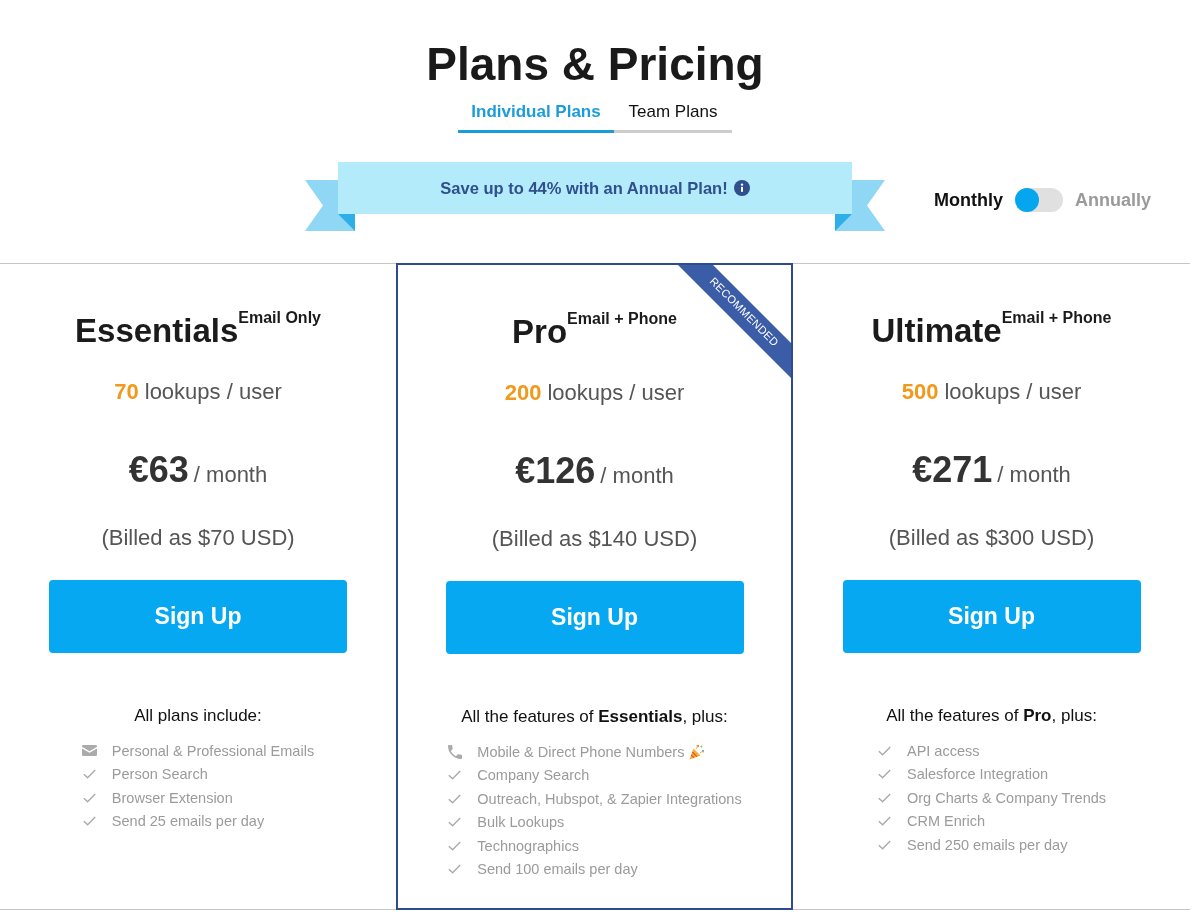 The image size is (1200, 917). Describe the element at coordinates (157, 331) in the screenshot. I see `plan-name: Essentials` at that location.